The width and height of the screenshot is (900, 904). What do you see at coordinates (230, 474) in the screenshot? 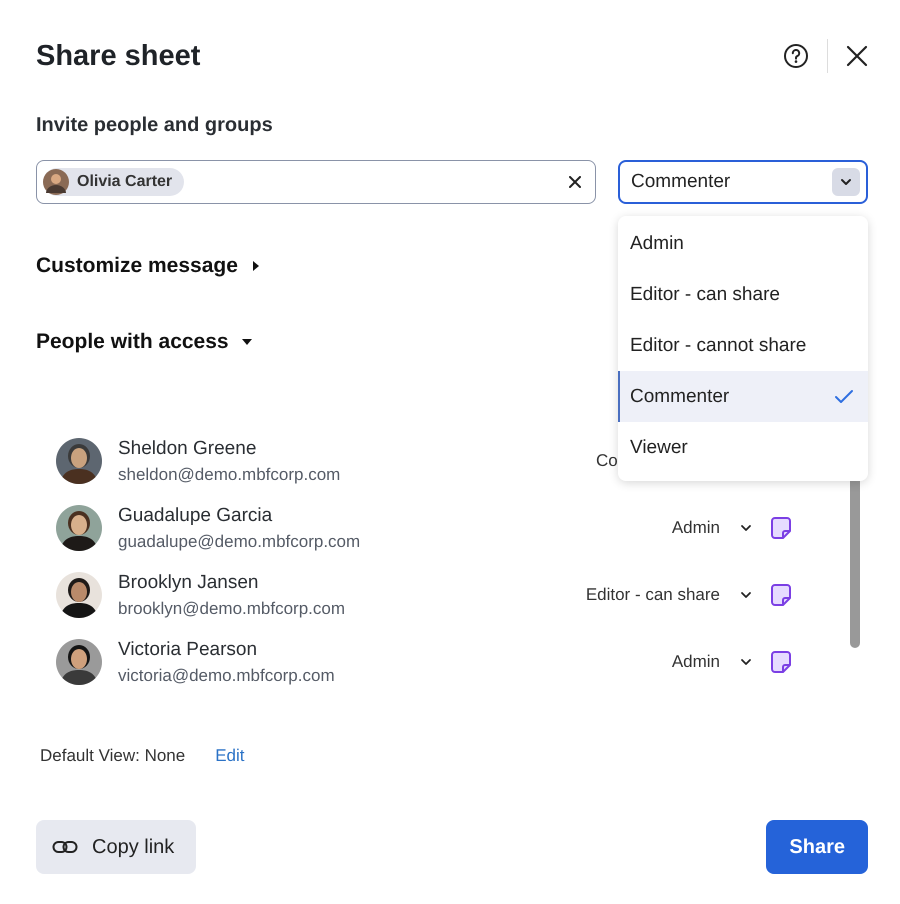
I see `person-email: sheldon@demo.mbfcorp.com` at bounding box center [230, 474].